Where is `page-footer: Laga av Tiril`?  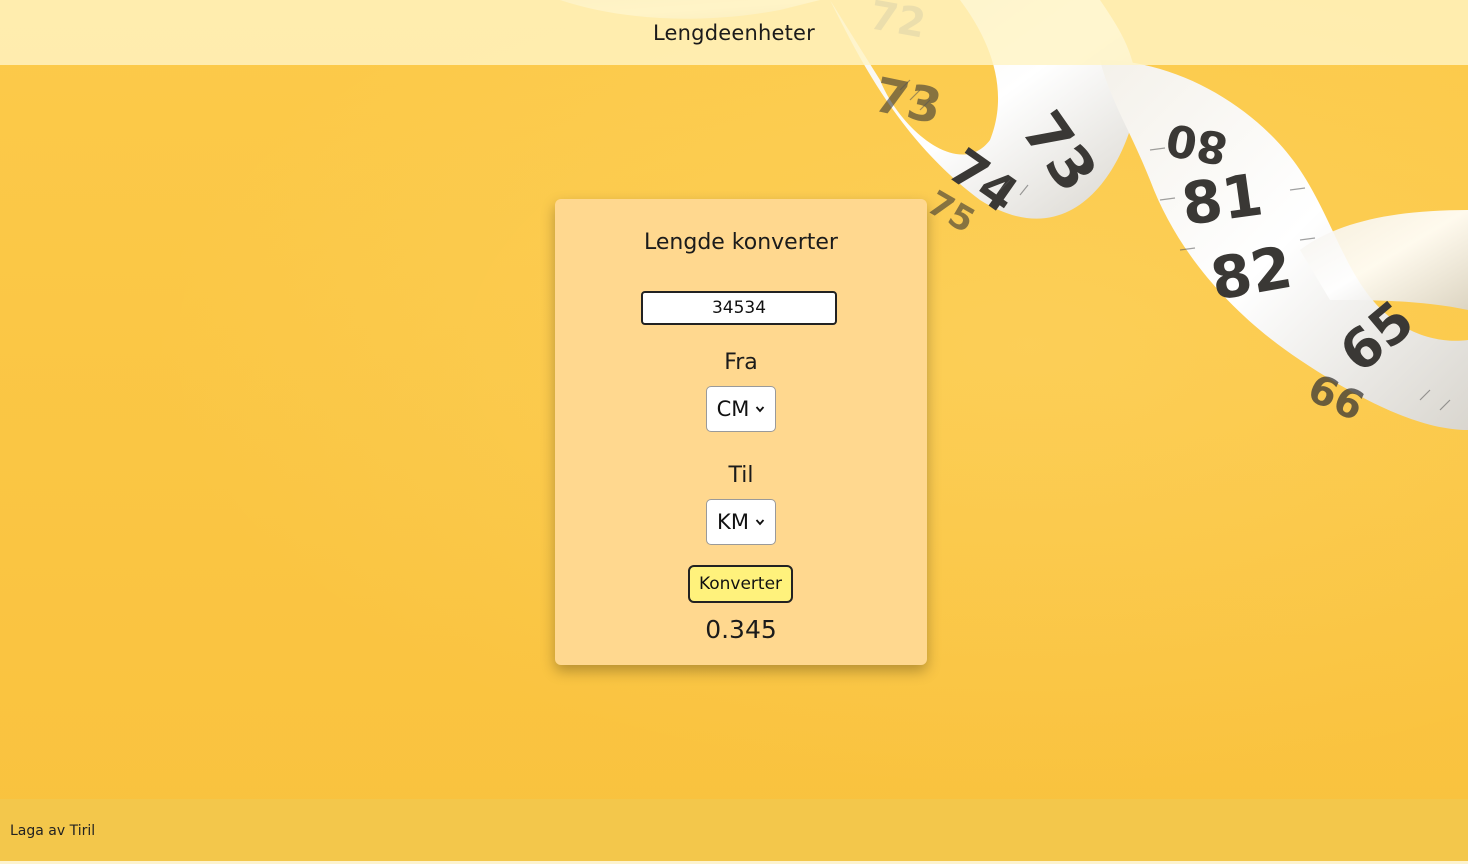
page-footer: Laga av Tiril is located at coordinates (734, 830).